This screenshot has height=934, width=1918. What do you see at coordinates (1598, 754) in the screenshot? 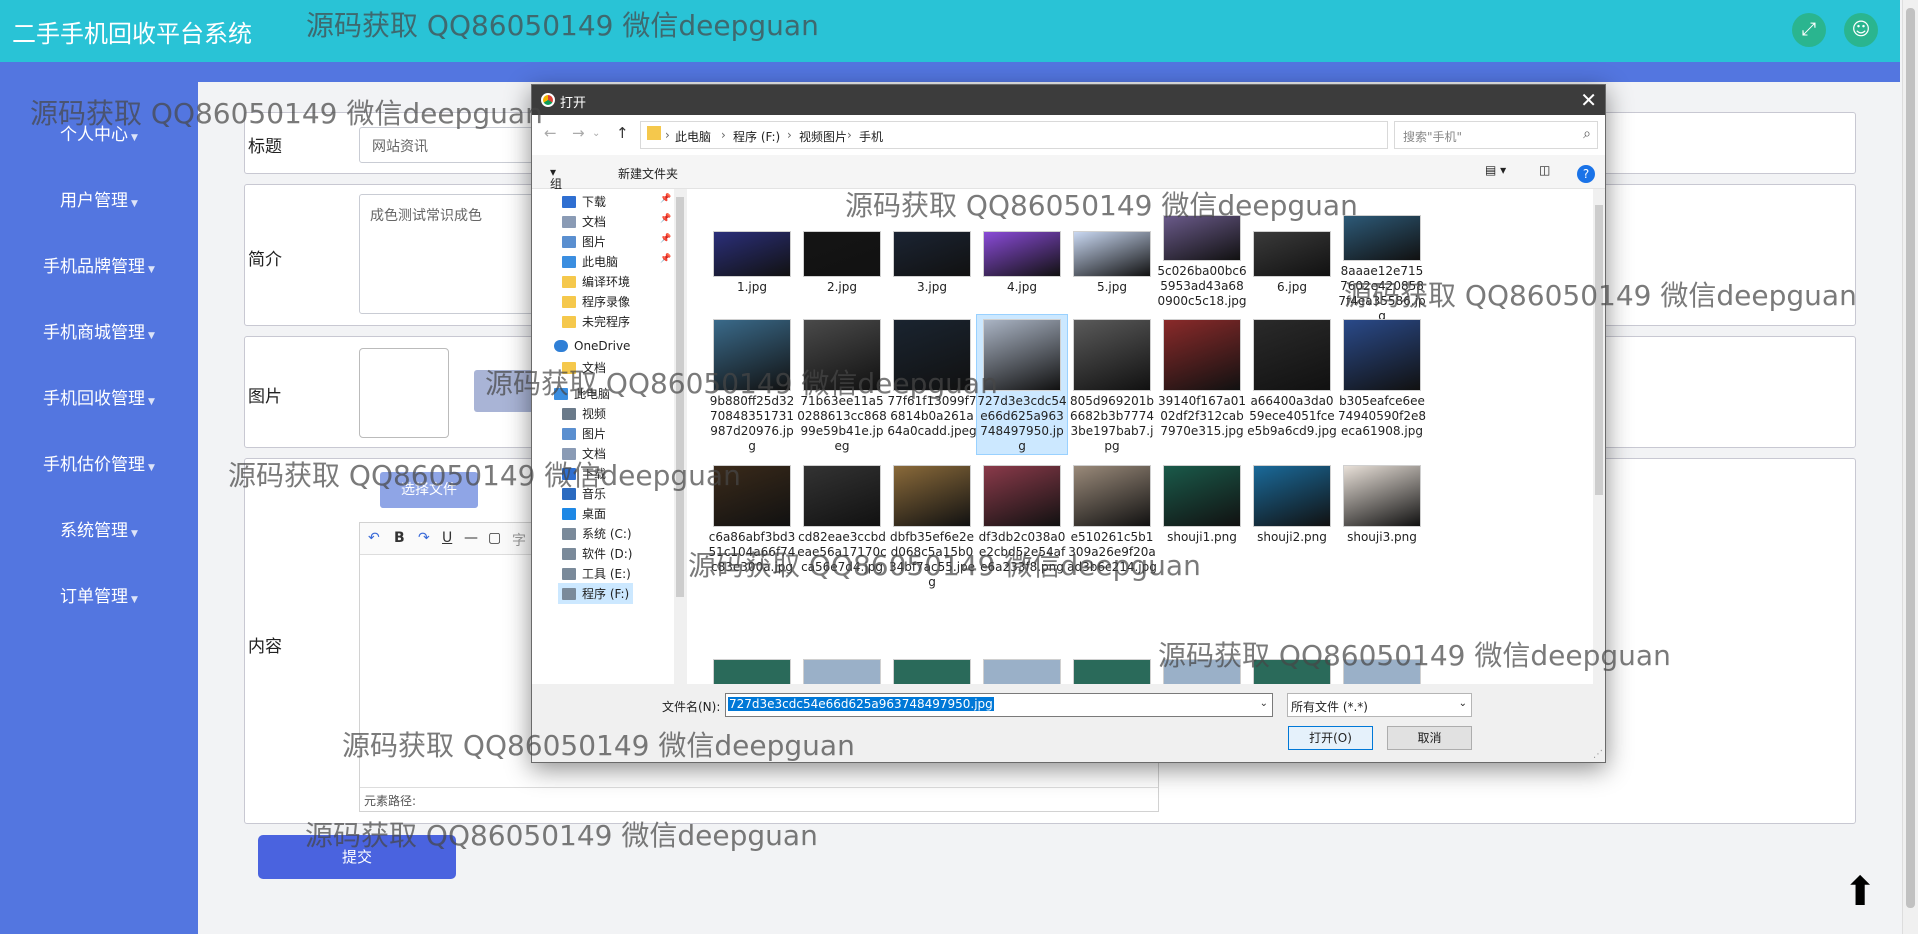
I see `resize-grip-icon: ⋰` at bounding box center [1598, 754].